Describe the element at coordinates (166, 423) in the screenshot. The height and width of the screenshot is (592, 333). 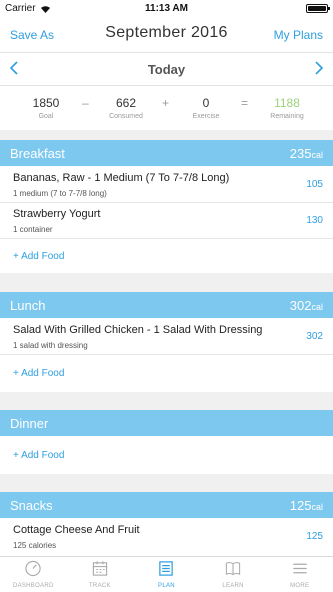
I see `meal-header-dinner: Dinner` at that location.